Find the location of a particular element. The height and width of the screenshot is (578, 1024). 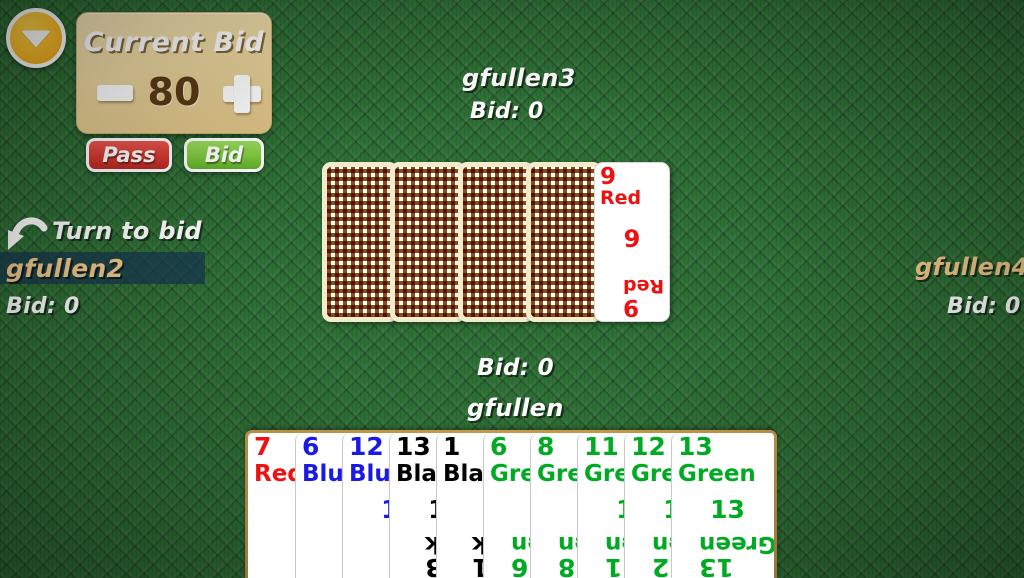

bid-increase-button is located at coordinates (242, 94).